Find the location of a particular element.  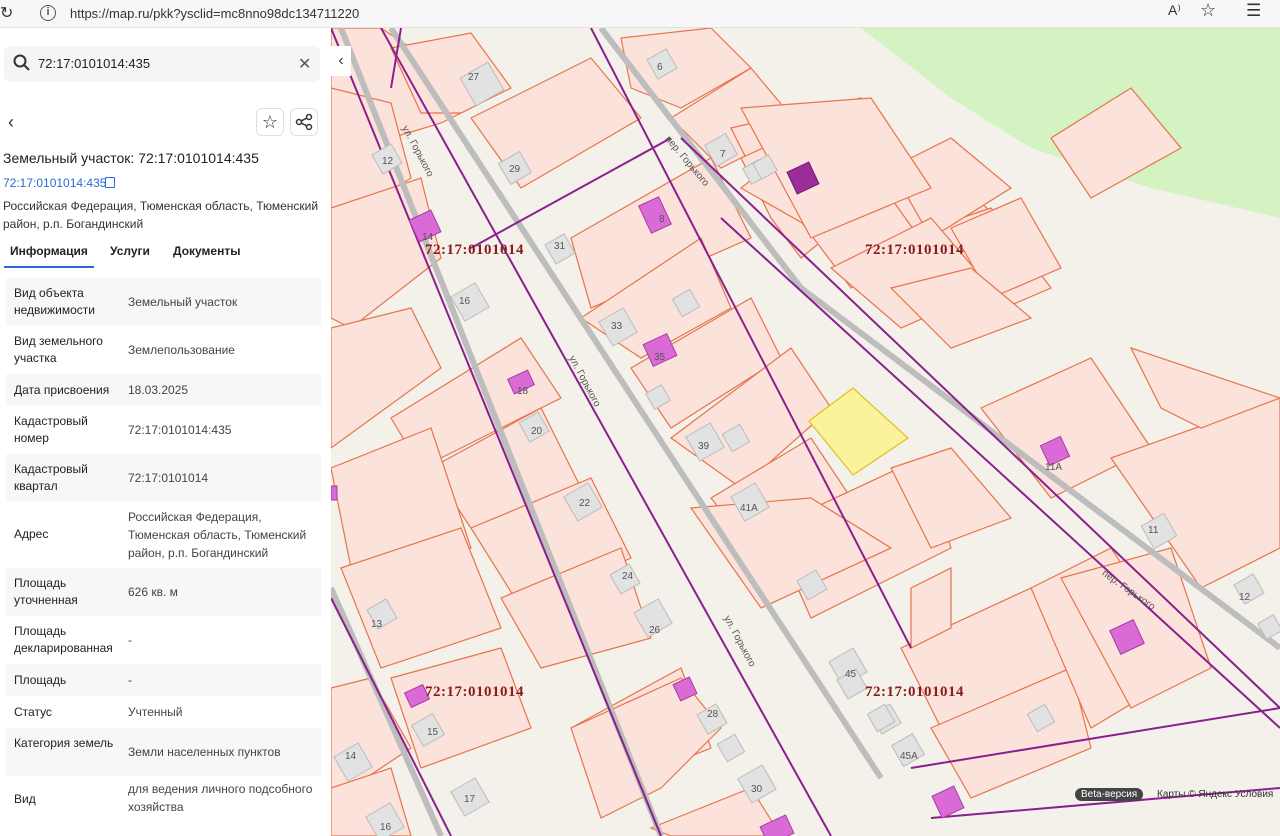

map-copyright: Карты © Яндекс Условия is located at coordinates (1215, 794).